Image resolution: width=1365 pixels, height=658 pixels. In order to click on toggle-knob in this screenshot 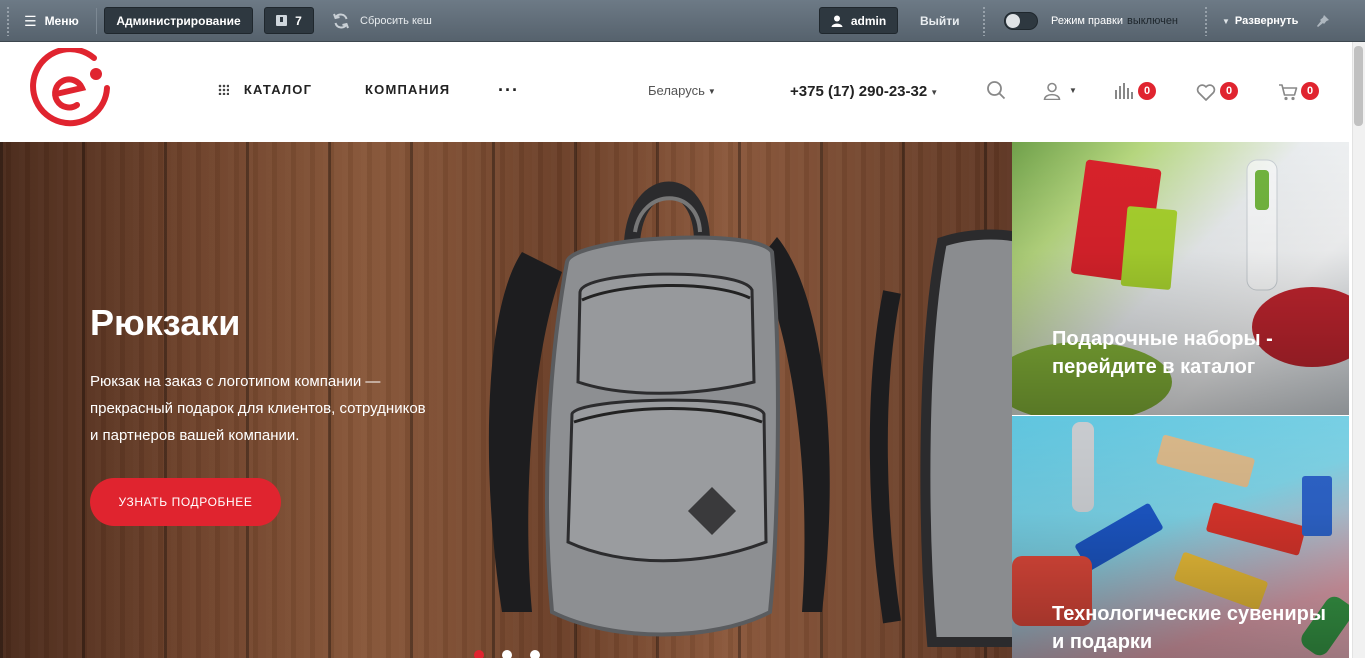, I will do `click(1013, 21)`.